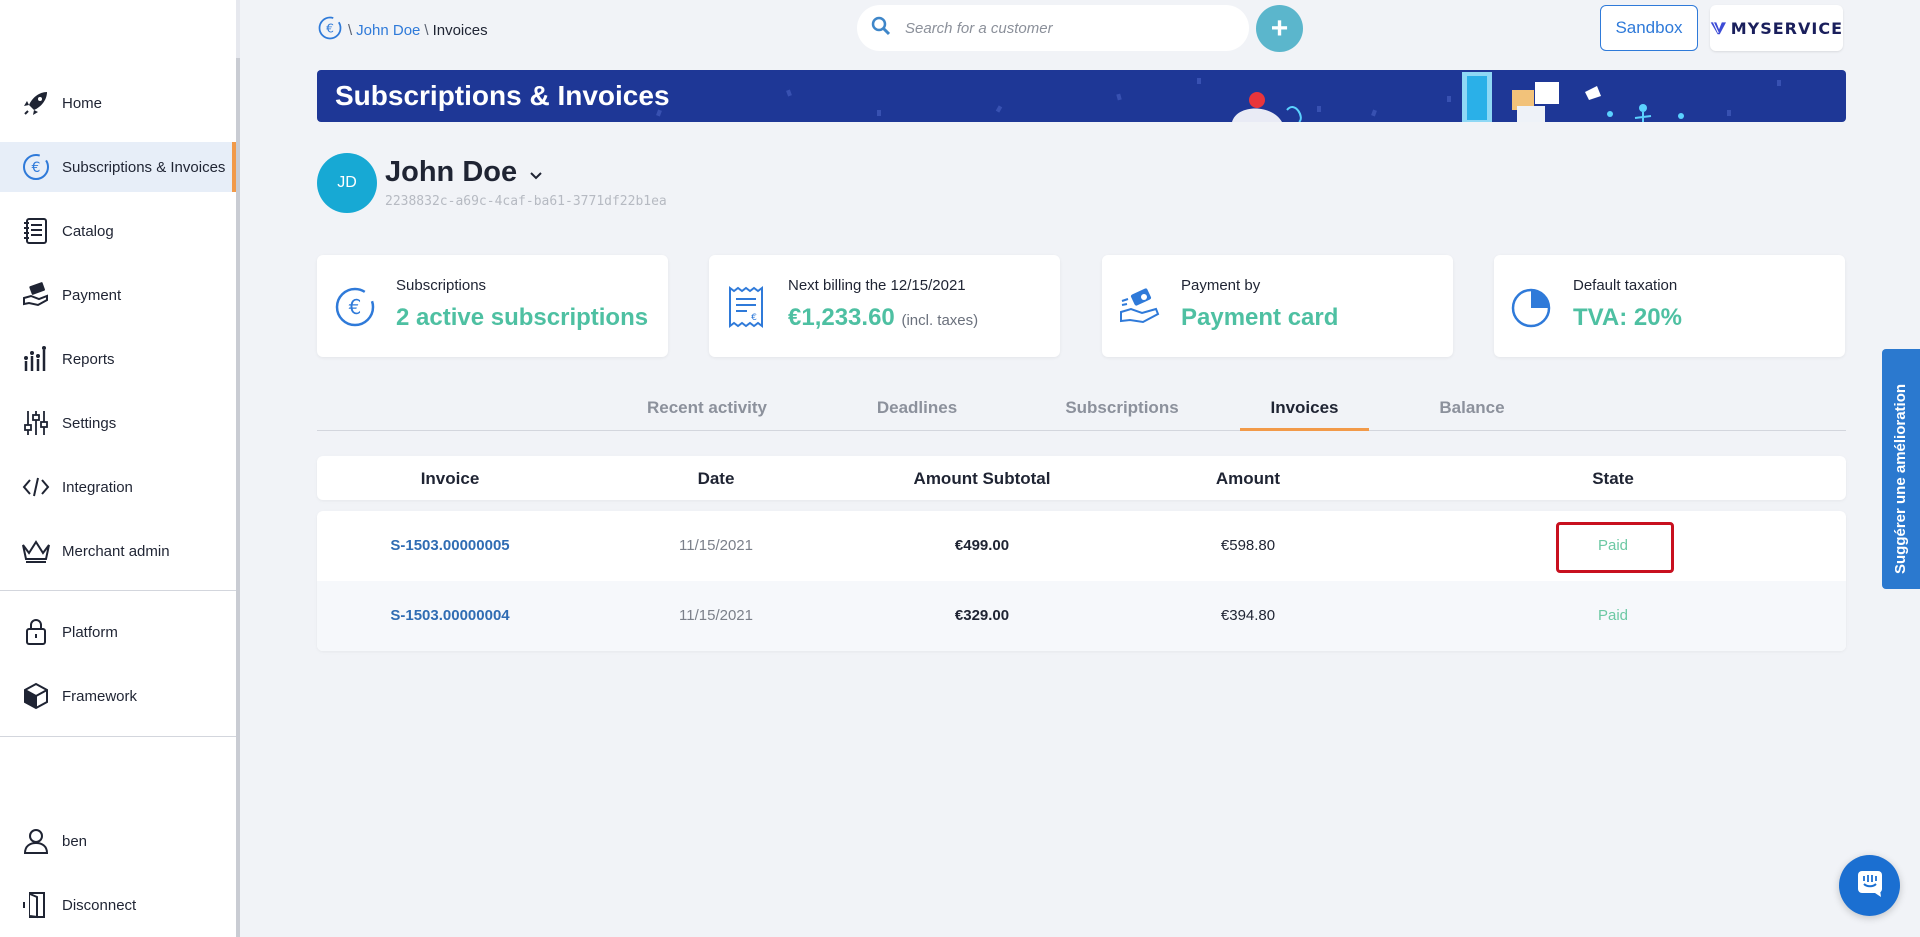 The image size is (1920, 937). I want to click on sidebar-item-label: Merchant admin, so click(116, 551).